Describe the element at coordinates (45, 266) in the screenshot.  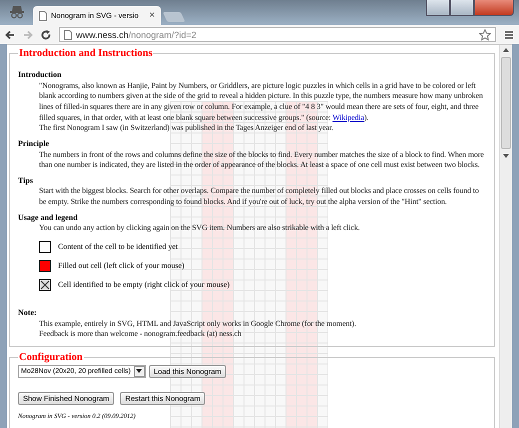
I see `filled-cell-icon` at that location.